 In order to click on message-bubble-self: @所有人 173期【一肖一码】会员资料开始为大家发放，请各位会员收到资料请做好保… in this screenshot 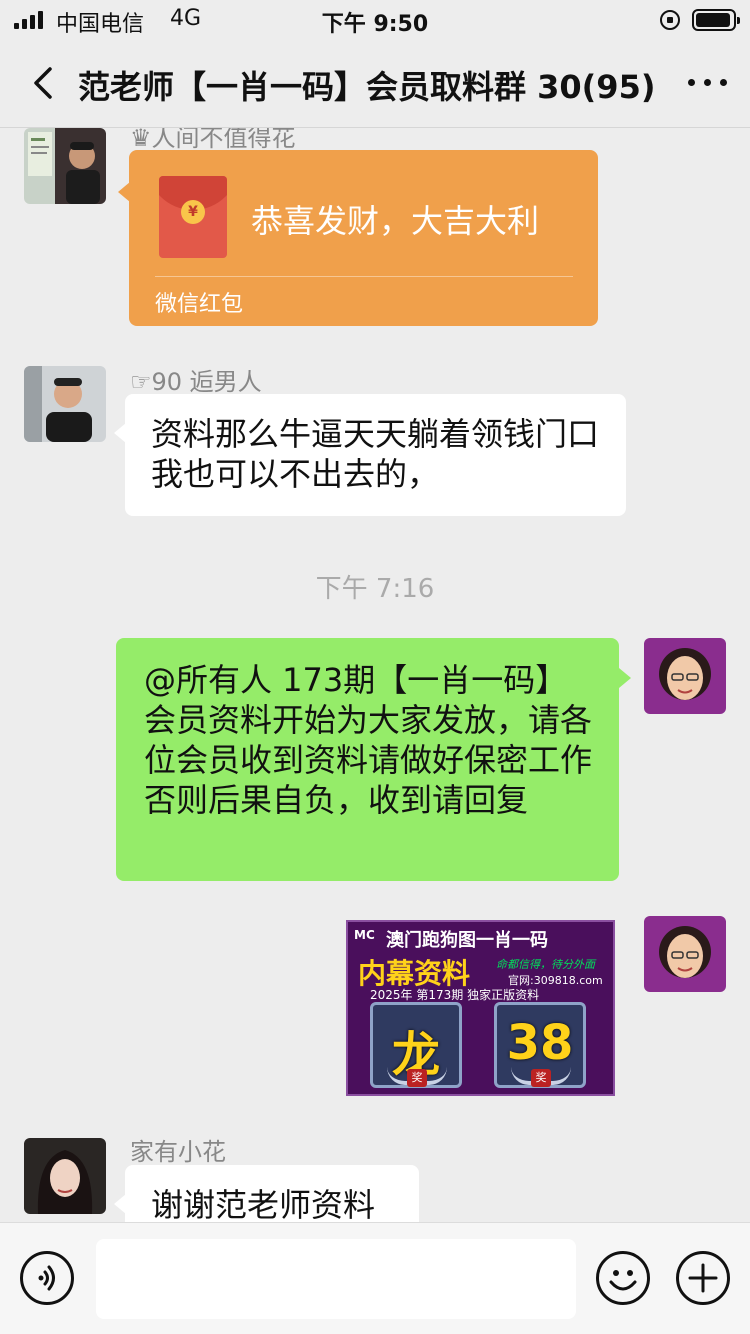, I will do `click(367, 759)`.